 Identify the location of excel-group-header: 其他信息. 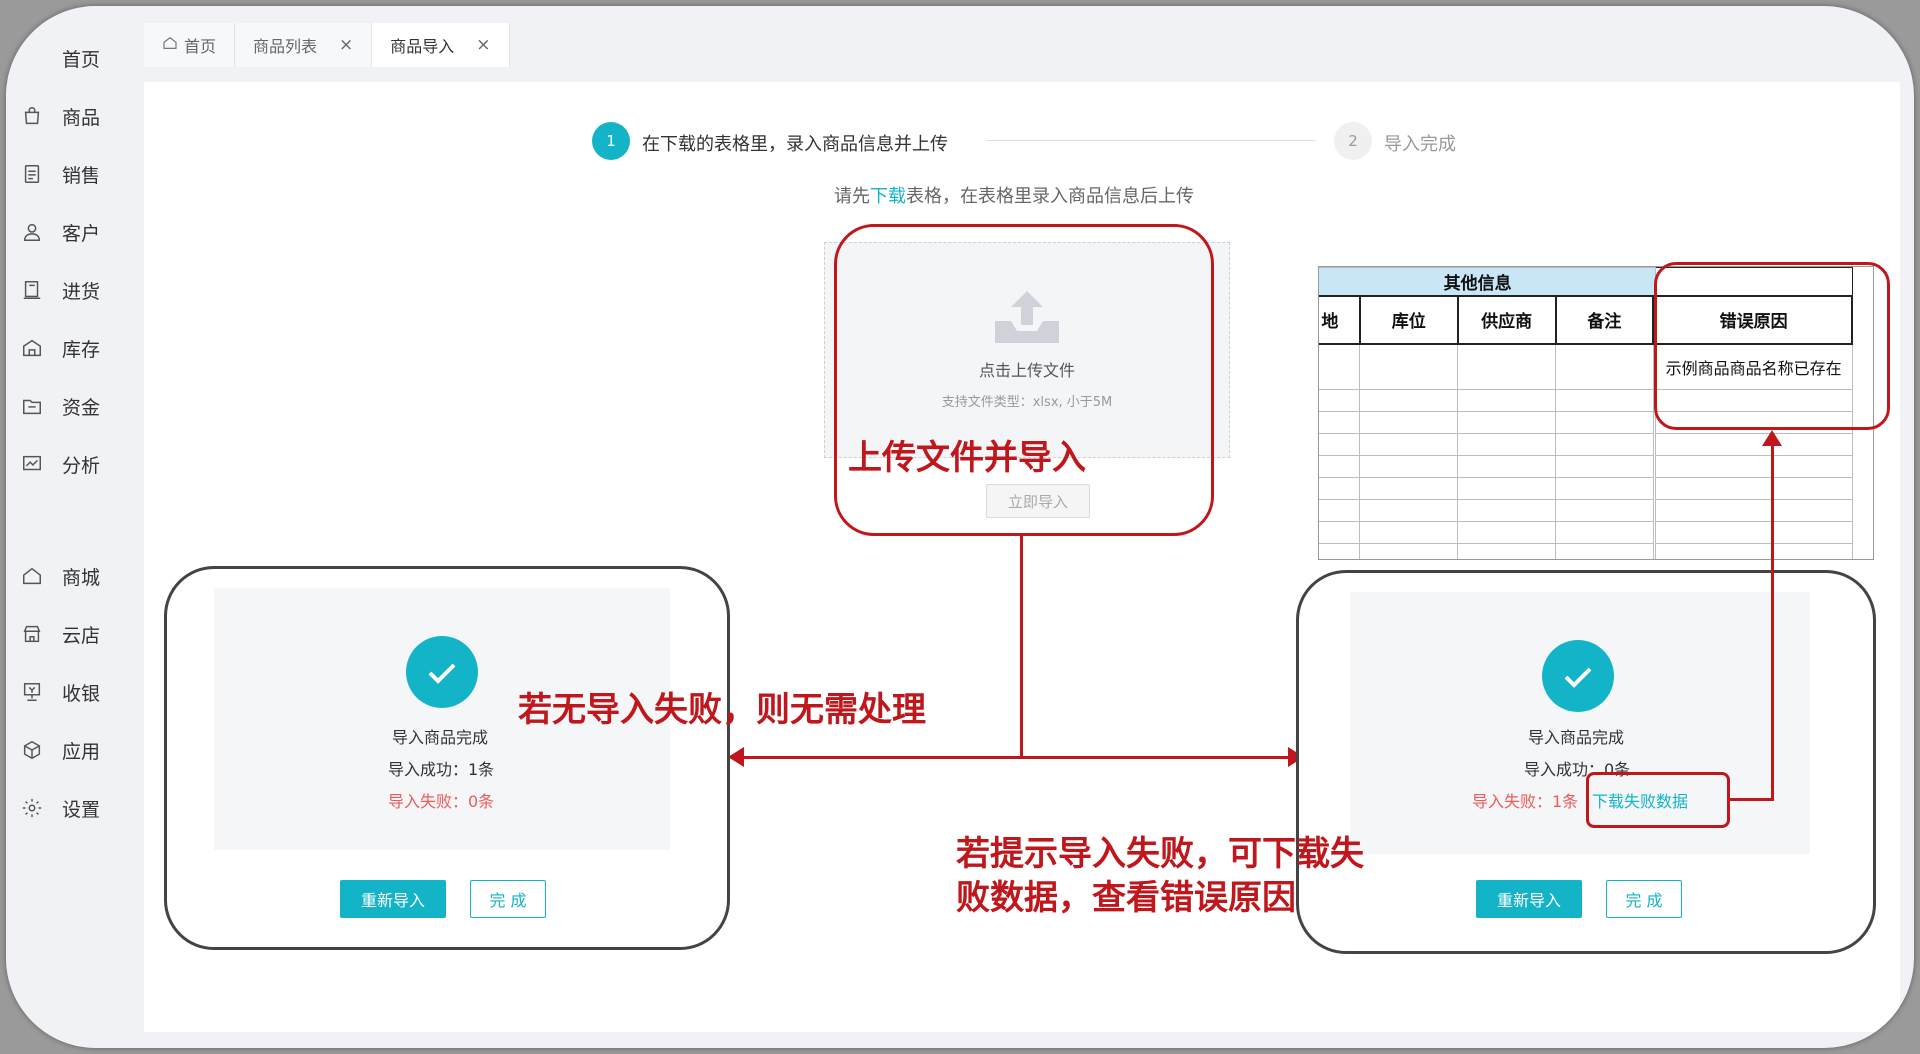
(1487, 281).